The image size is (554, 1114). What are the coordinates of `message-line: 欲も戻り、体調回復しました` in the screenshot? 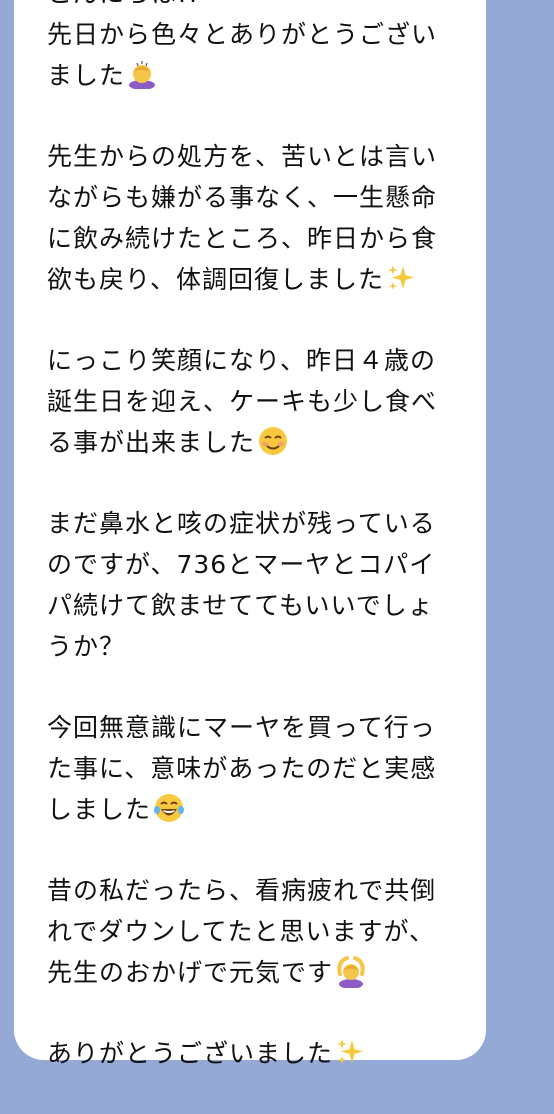 It's located at (216, 279).